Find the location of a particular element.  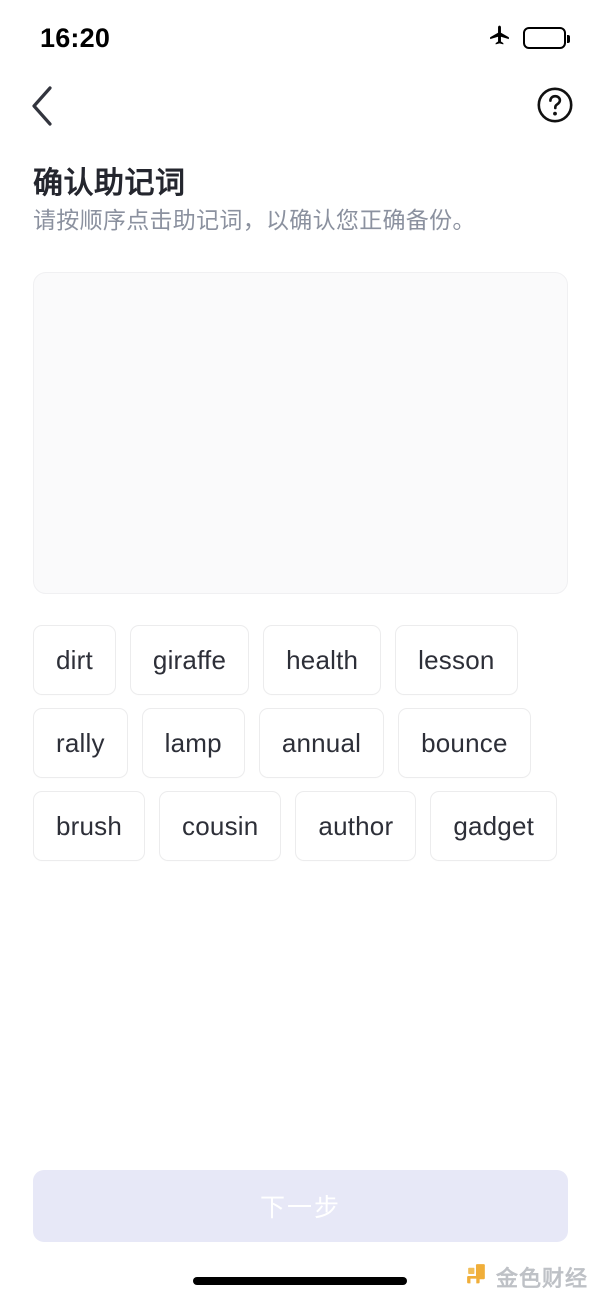

battery-low-power-icon is located at coordinates (546, 38).